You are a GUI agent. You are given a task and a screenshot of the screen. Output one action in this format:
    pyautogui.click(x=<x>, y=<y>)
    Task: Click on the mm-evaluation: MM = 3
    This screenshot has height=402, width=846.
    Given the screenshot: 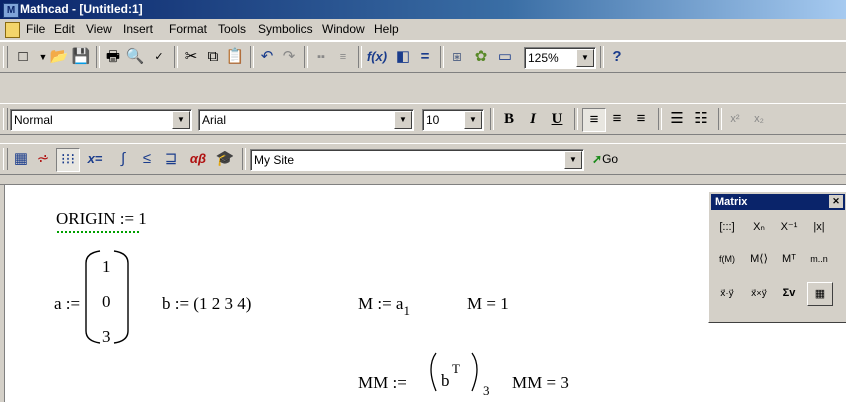 What is the action you would take?
    pyautogui.click(x=540, y=383)
    